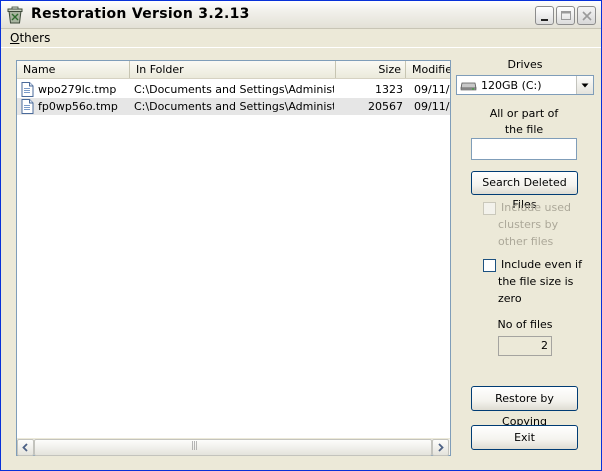 The width and height of the screenshot is (602, 471). Describe the element at coordinates (35, 38) in the screenshot. I see `menu-others-label: thers` at that location.